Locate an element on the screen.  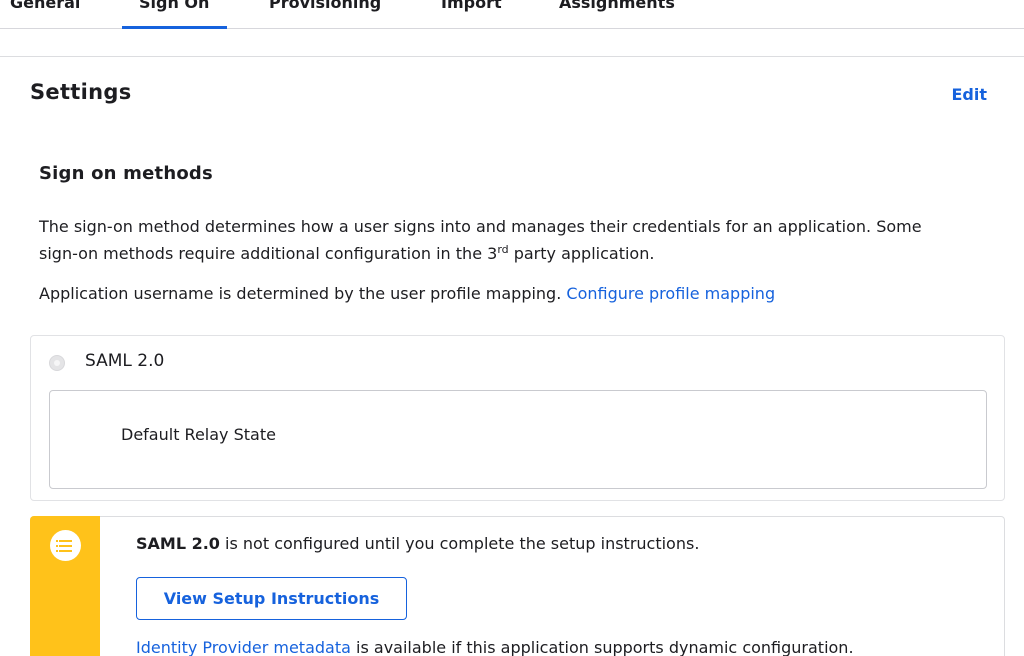
saml-option-label: SAML 2.0 is located at coordinates (125, 361).